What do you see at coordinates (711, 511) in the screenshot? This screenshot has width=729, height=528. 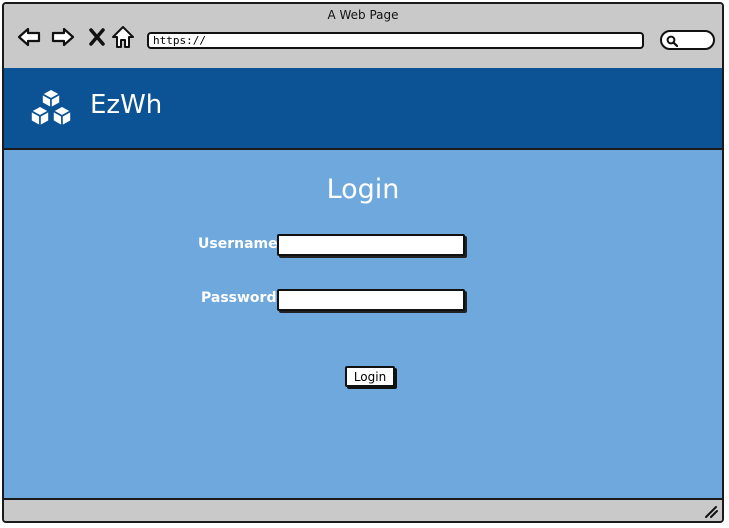 I see `resize-grip-icon` at bounding box center [711, 511].